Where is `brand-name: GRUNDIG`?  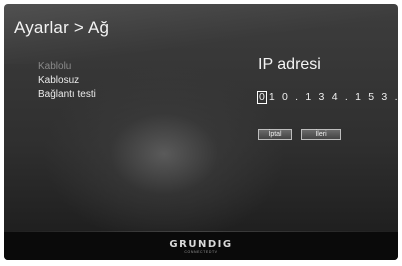
brand-name: GRUNDIG is located at coordinates (201, 244).